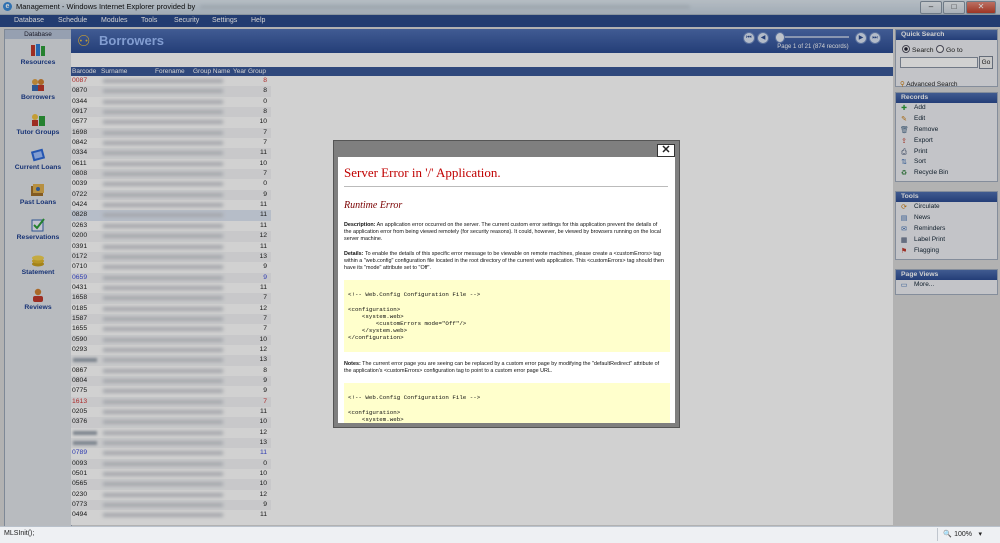 The image size is (1000, 543). What do you see at coordinates (937, 534) in the screenshot?
I see `status-divider` at bounding box center [937, 534].